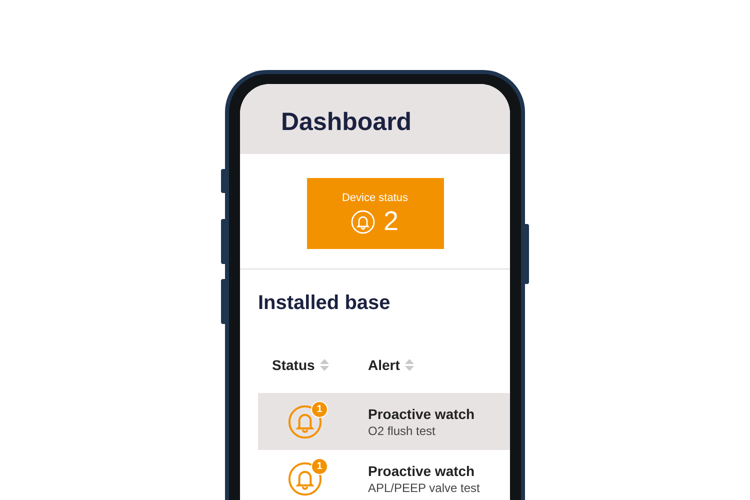  Describe the element at coordinates (375, 198) in the screenshot. I see `card-label: Device status` at that location.